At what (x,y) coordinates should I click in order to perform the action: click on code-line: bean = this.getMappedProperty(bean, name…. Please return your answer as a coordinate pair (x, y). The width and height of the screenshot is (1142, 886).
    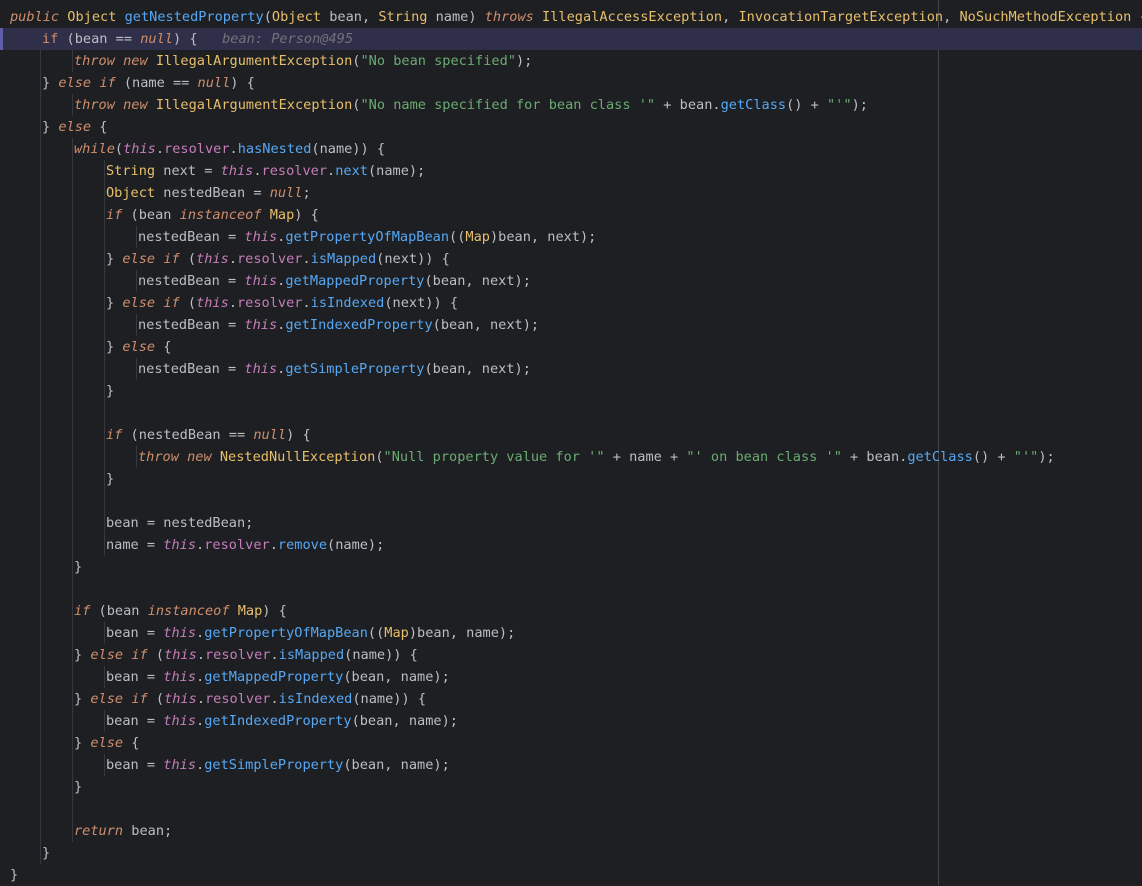
    Looking at the image, I should click on (571, 677).